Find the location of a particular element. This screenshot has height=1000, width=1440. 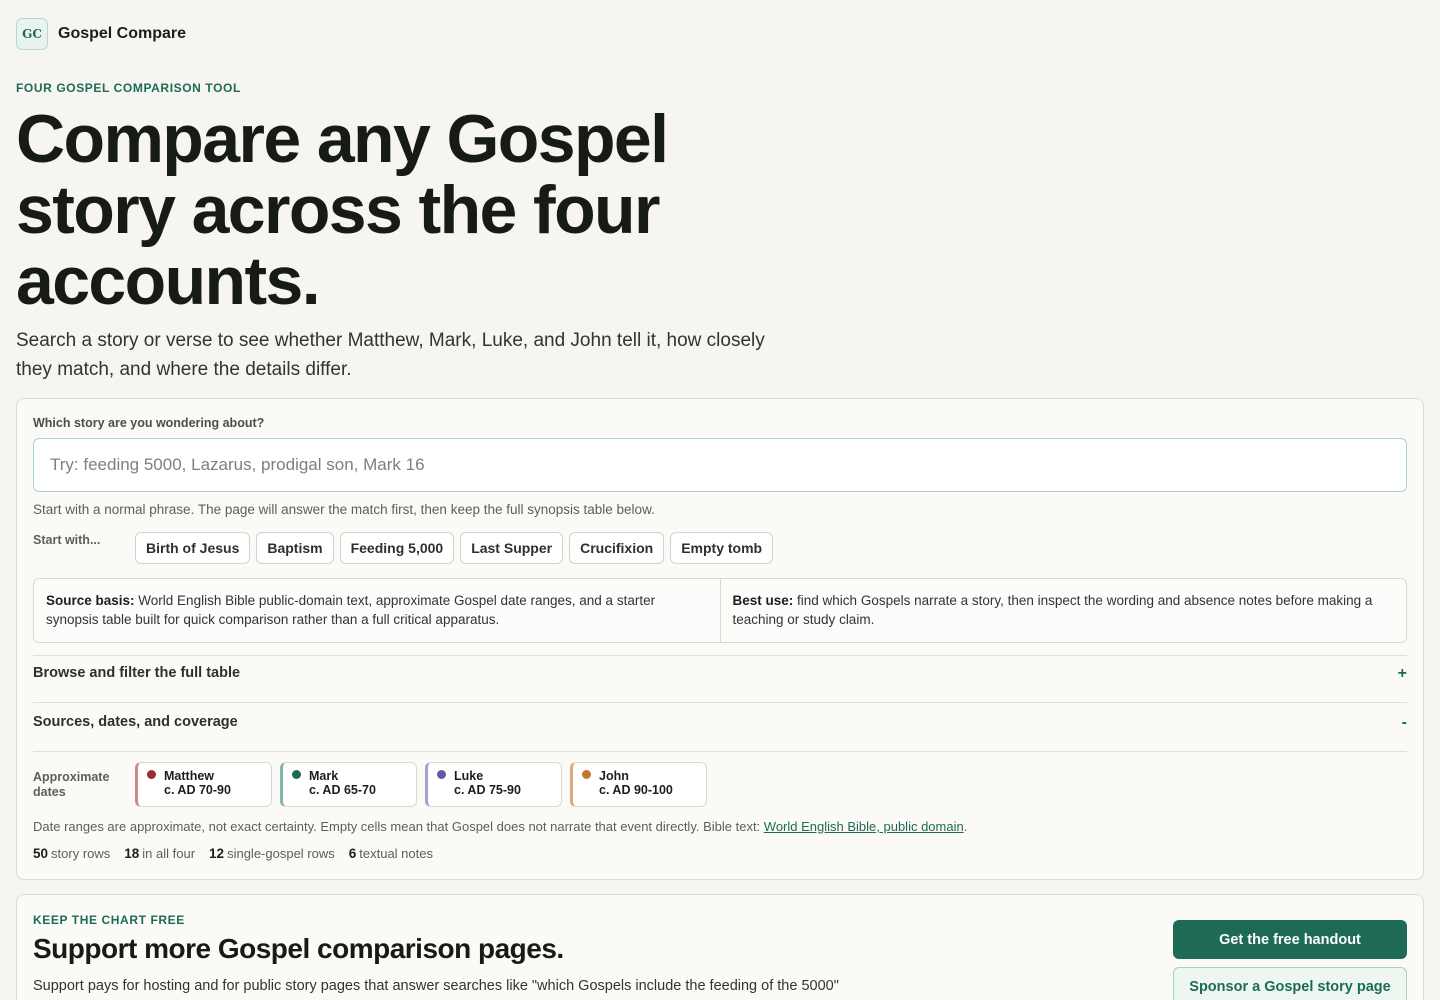

stat-count: 6 is located at coordinates (352, 853).